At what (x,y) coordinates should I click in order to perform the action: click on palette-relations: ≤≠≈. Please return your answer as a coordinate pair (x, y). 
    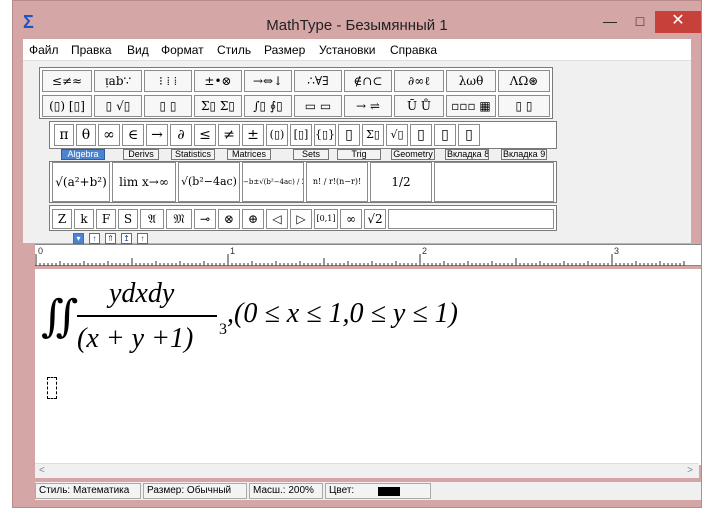
    Looking at the image, I should click on (67, 81).